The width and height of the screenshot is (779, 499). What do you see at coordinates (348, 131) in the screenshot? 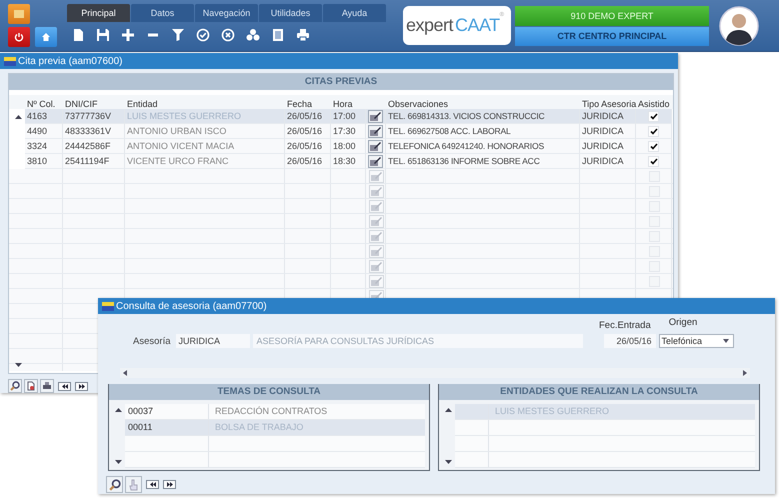
I see `table-cell: 17:30` at bounding box center [348, 131].